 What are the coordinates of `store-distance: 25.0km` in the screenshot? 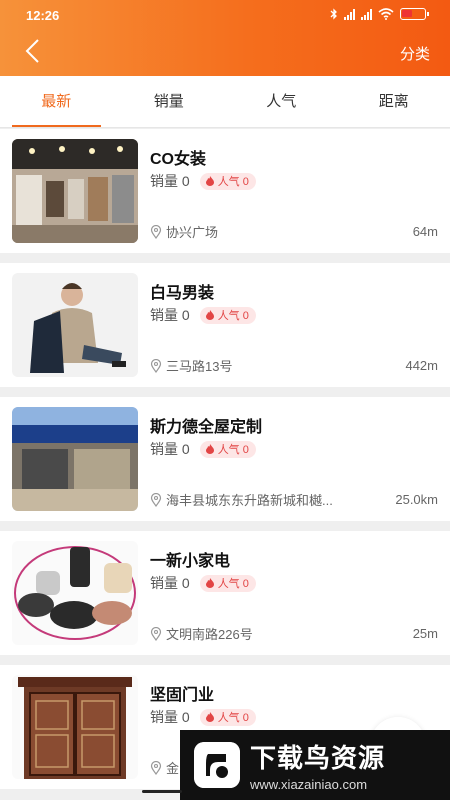 It's located at (416, 499).